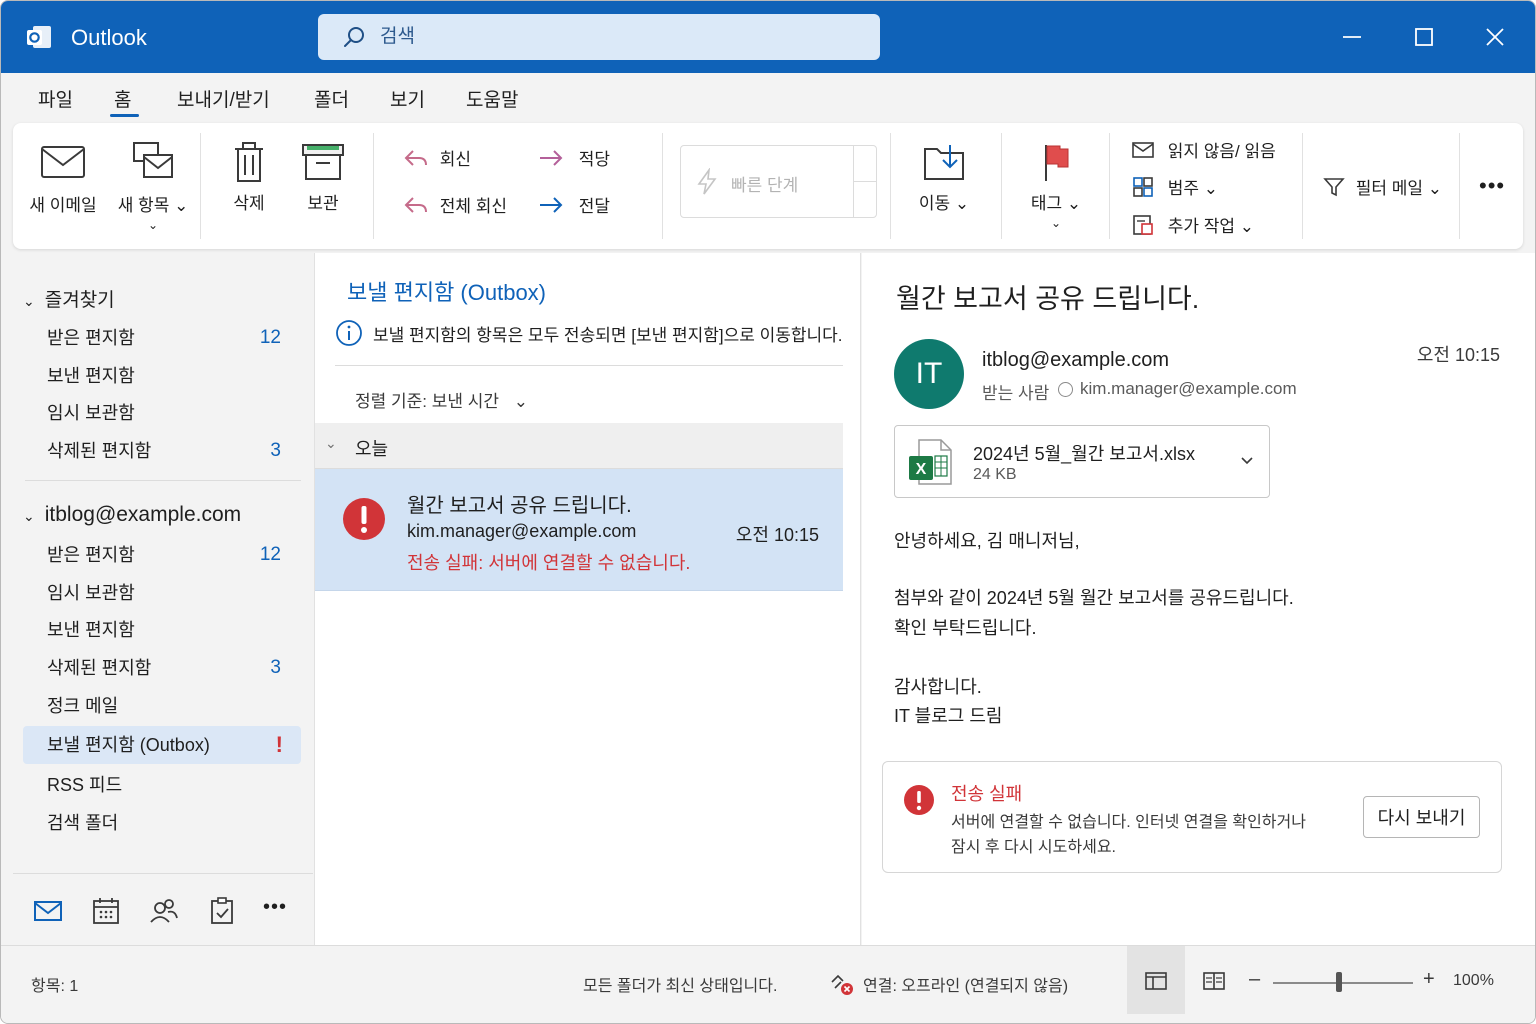 The image size is (1536, 1024). Describe the element at coordinates (441, 399) in the screenshot. I see `sort-dropdown: 정렬 기준: 보낸 시간 ⌄` at that location.